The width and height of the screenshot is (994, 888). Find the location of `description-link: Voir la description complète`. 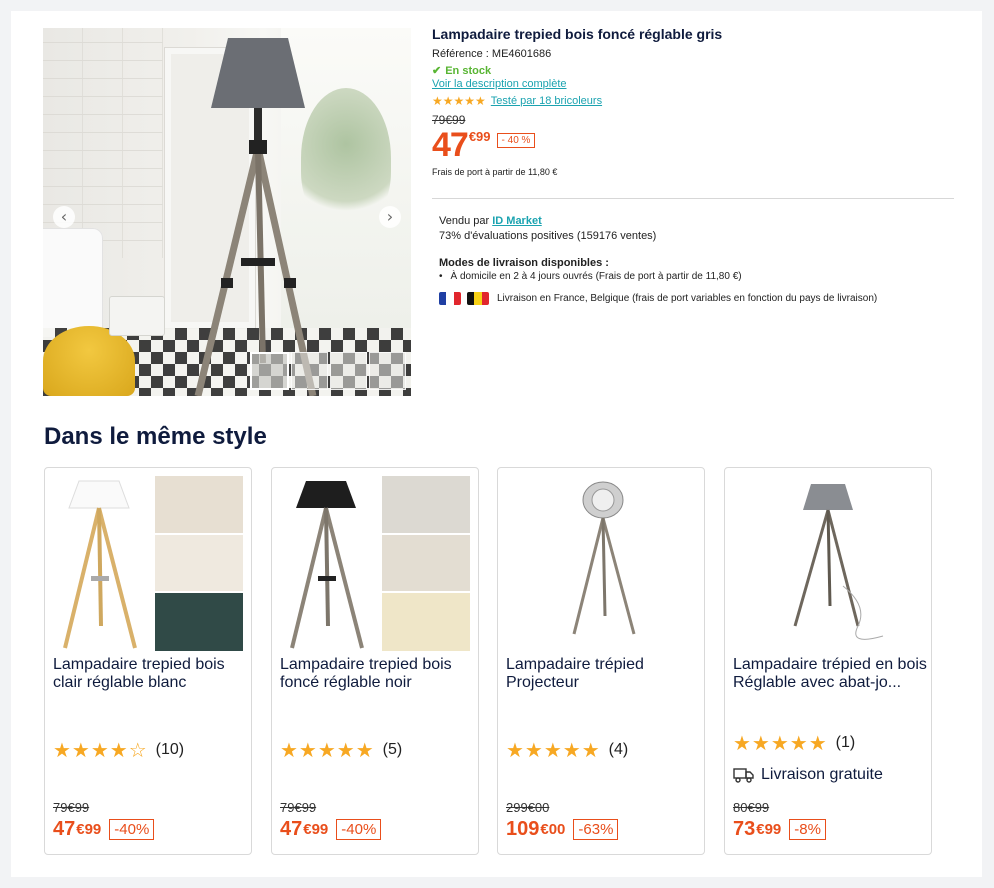

description-link: Voir la description complète is located at coordinates (693, 84).